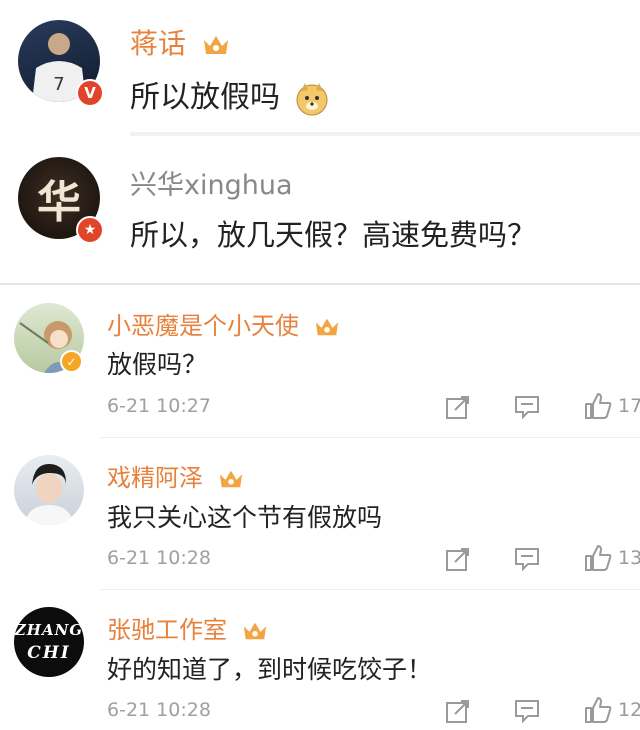 The image size is (640, 730). I want to click on like-button: 13, so click(612, 558).